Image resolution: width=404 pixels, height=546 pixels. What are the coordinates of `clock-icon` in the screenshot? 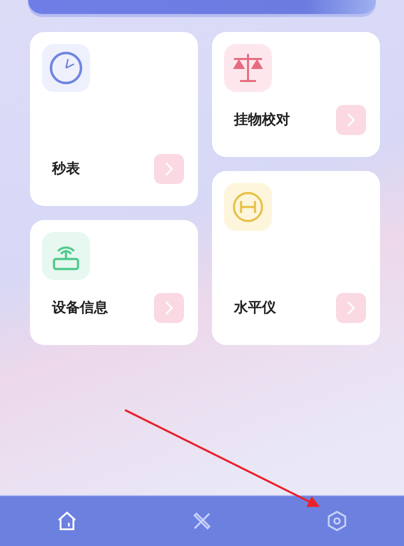 It's located at (66, 68).